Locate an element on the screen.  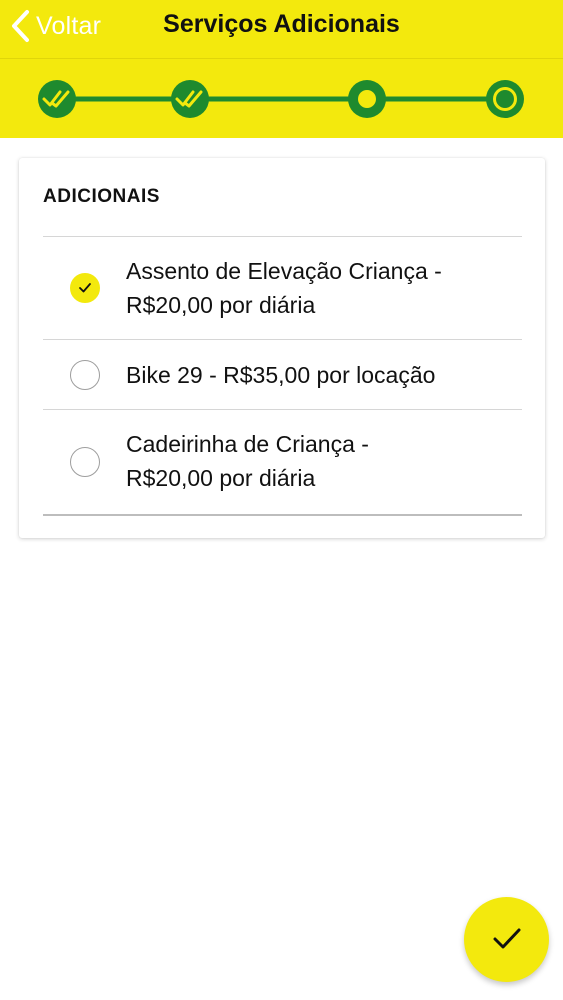
checkbox-checked is located at coordinates (85, 288).